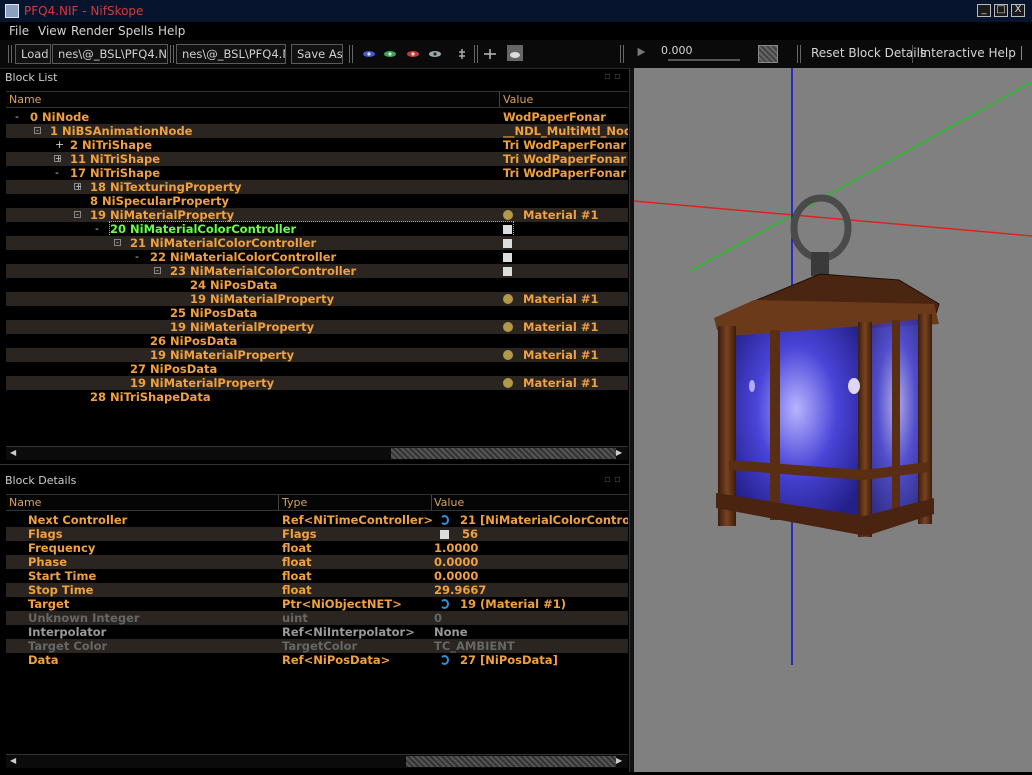 The height and width of the screenshot is (775, 1032). Describe the element at coordinates (317, 159) in the screenshot. I see `tree-row: +11 NiTriShape Tri WodPaperFonar 1` at that location.